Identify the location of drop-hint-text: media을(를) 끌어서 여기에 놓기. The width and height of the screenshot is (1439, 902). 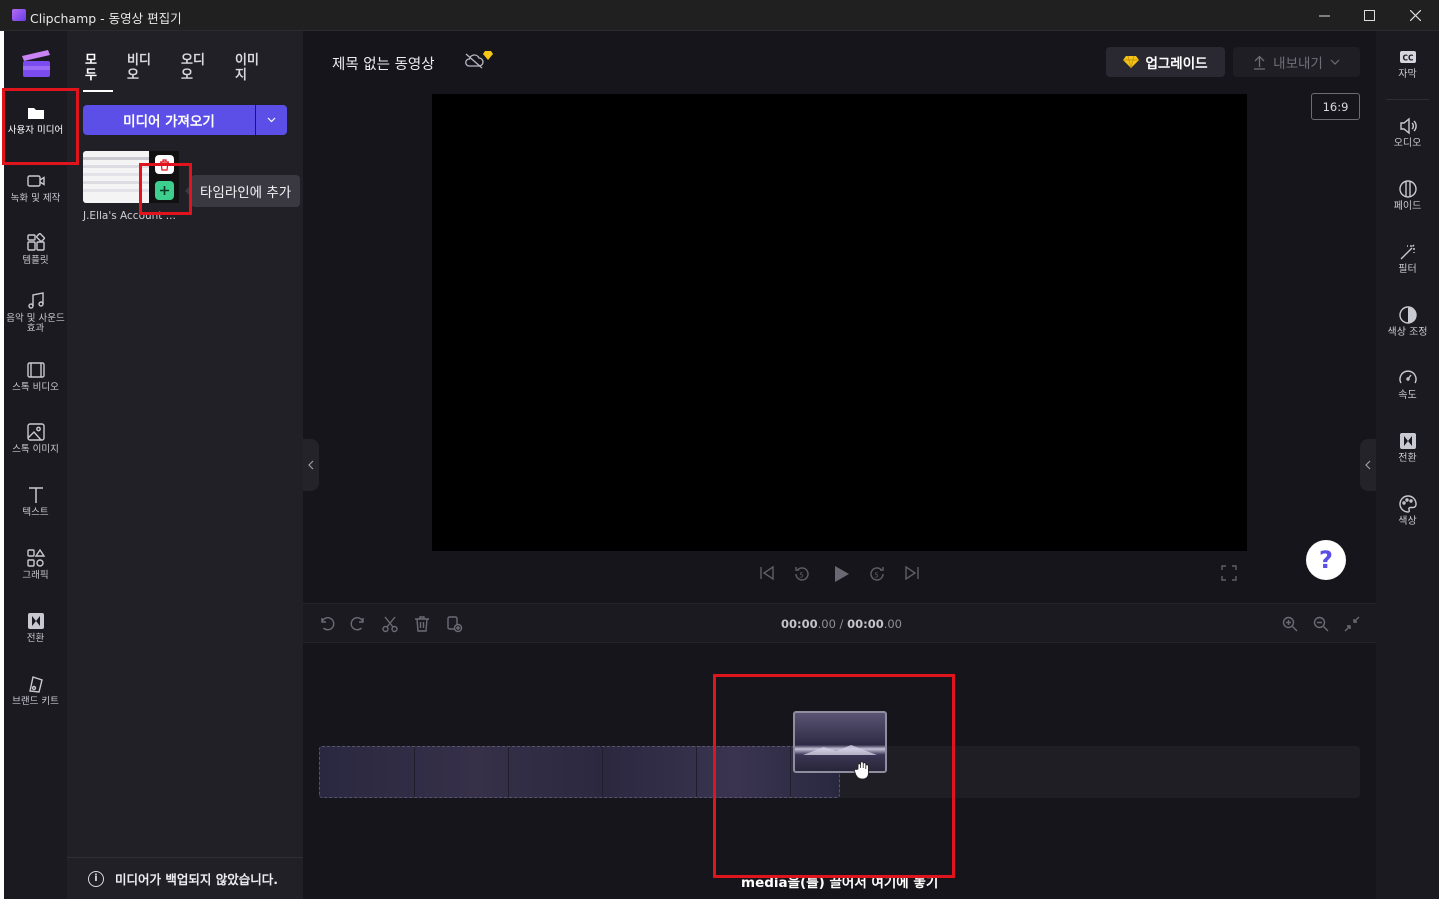
(840, 883).